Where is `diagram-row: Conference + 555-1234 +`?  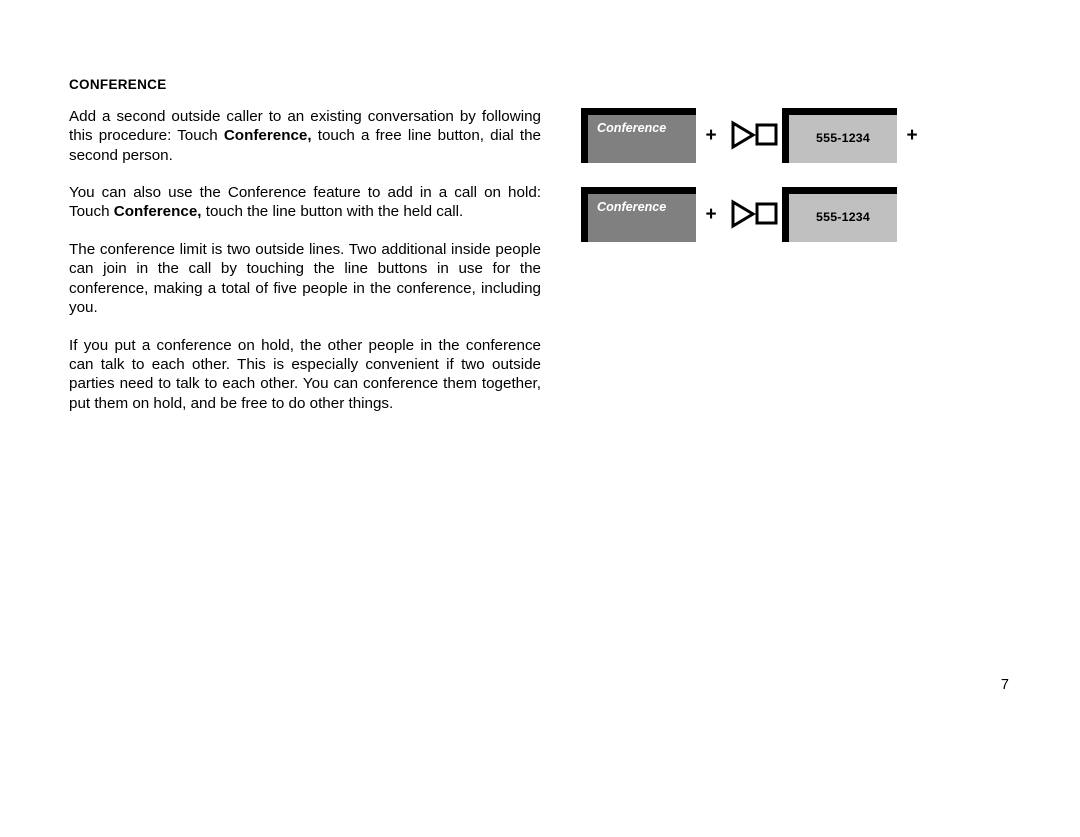
diagram-row: Conference + 555-1234 + is located at coordinates (754, 135).